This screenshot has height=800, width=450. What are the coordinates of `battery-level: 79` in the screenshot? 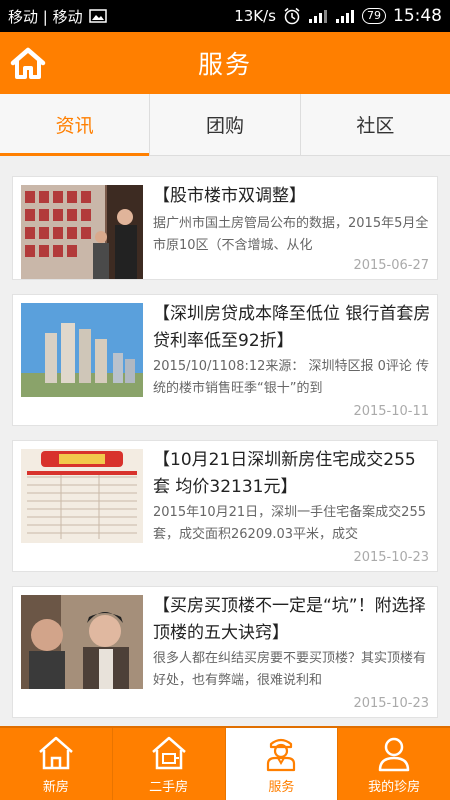 It's located at (374, 16).